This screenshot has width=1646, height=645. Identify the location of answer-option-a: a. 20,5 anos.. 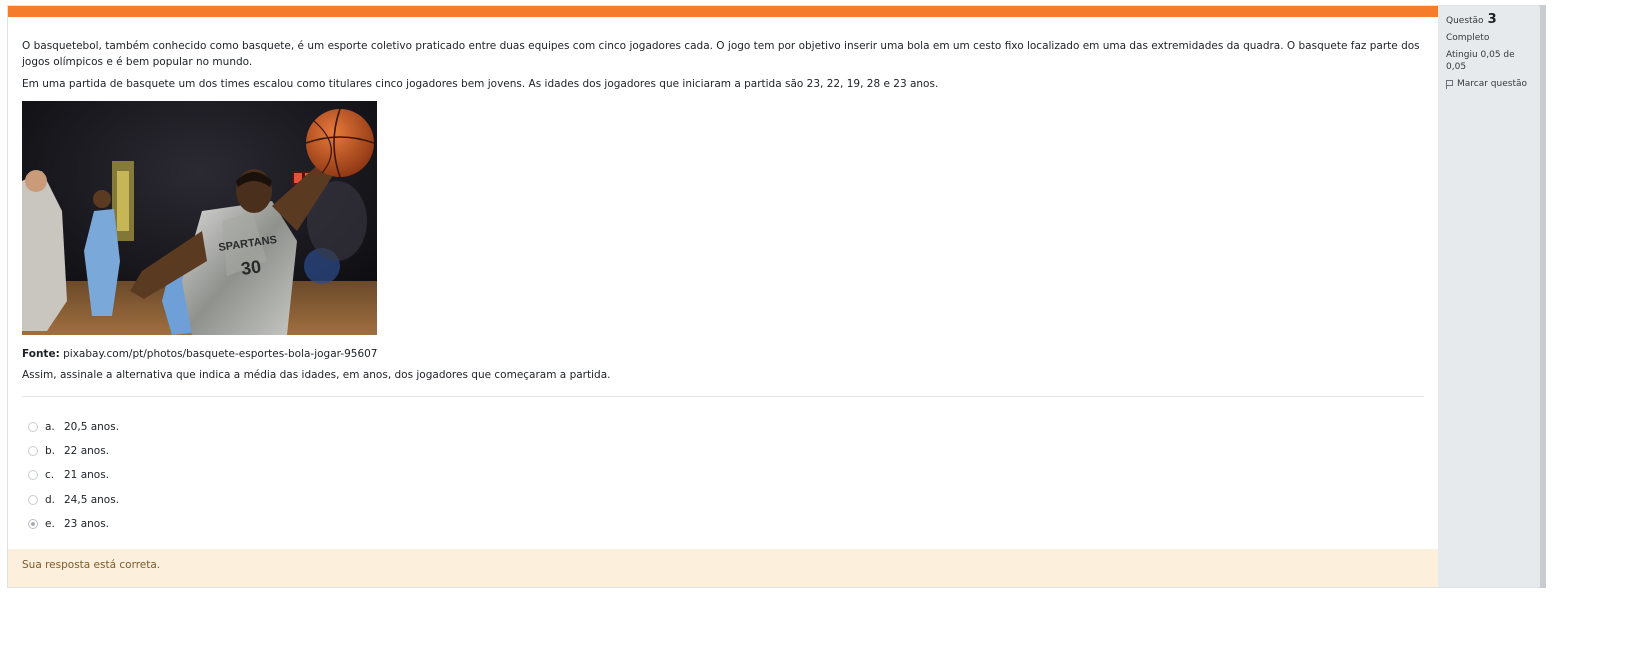
(73, 427).